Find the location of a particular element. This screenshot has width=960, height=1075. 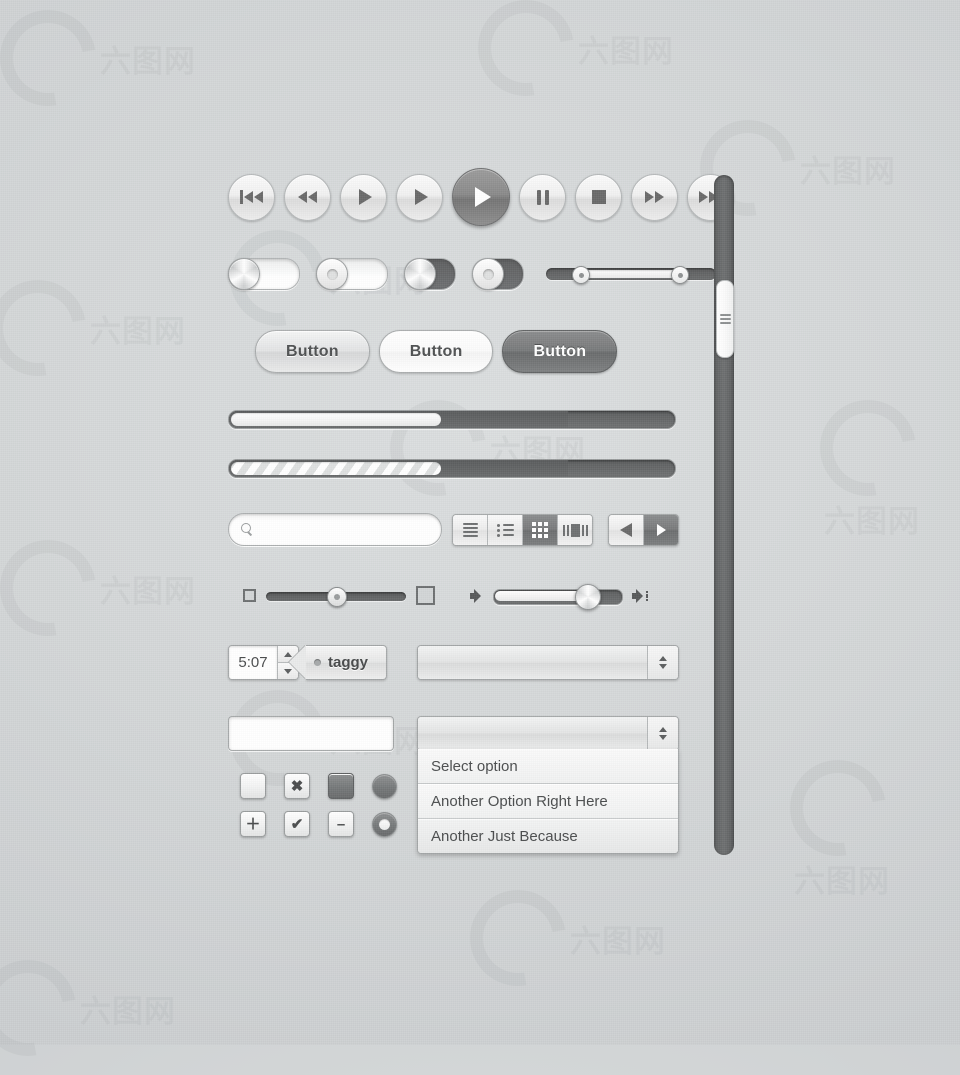

volume-slider is located at coordinates (558, 597).